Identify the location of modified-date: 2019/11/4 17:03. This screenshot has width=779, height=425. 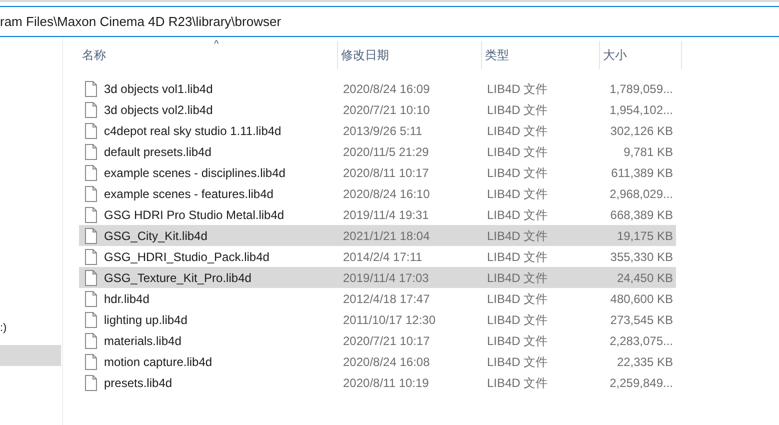
(386, 278).